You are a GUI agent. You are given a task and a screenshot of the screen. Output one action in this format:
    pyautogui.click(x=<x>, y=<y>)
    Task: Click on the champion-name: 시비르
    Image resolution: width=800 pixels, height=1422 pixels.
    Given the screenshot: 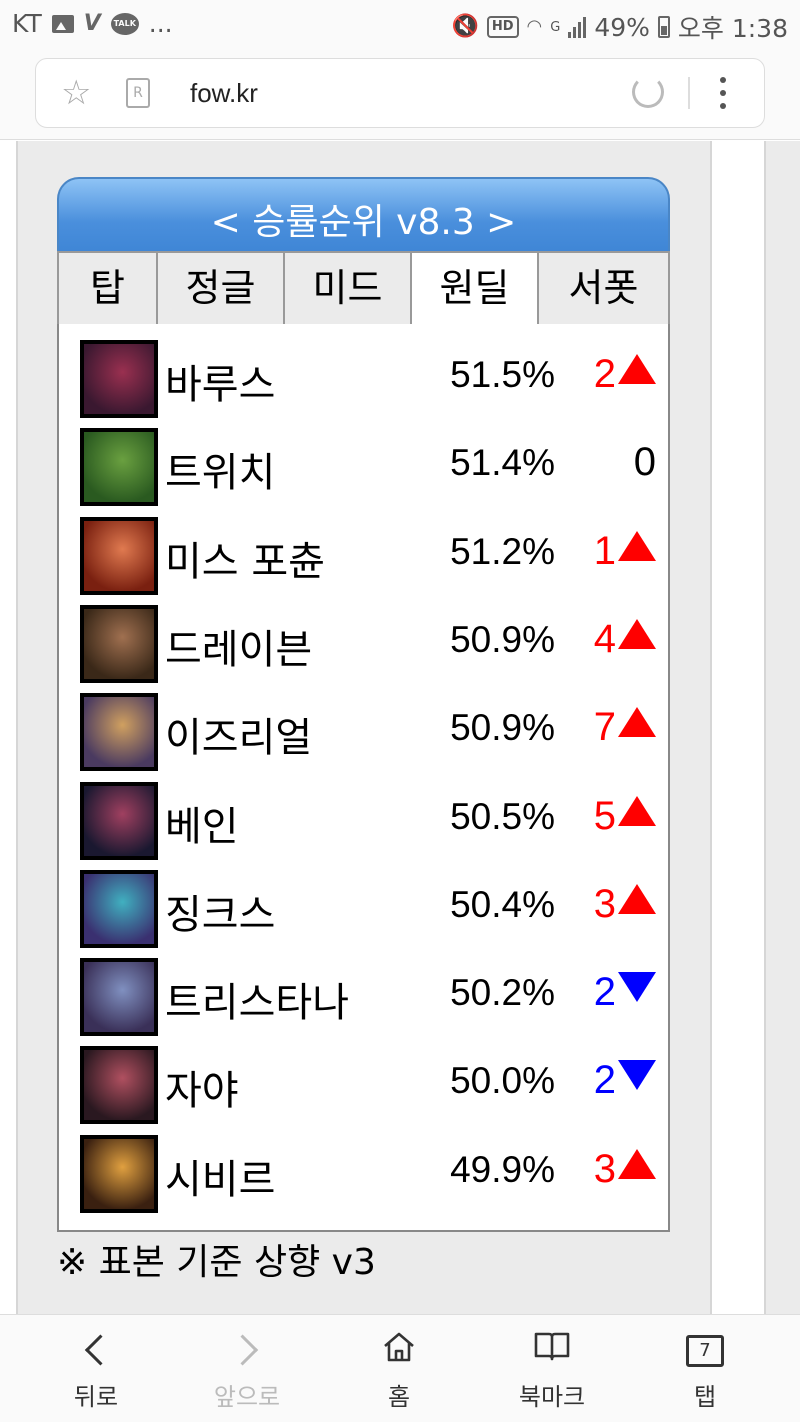 What is the action you would take?
    pyautogui.click(x=220, y=1176)
    